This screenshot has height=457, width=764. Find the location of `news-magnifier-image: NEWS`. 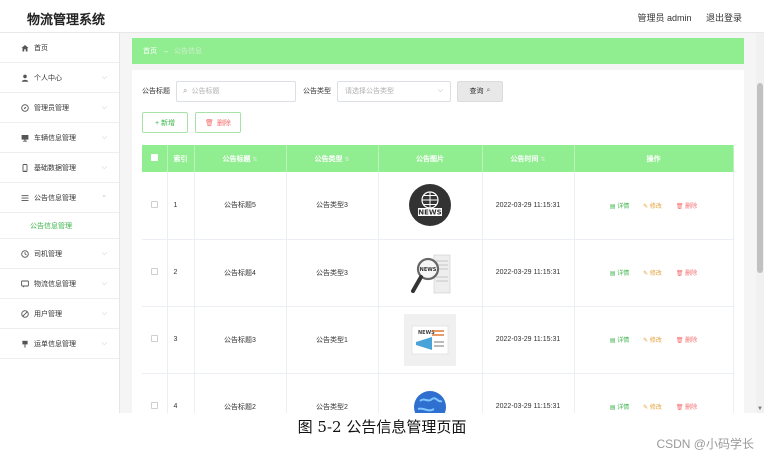

news-magnifier-image: NEWS is located at coordinates (430, 273).